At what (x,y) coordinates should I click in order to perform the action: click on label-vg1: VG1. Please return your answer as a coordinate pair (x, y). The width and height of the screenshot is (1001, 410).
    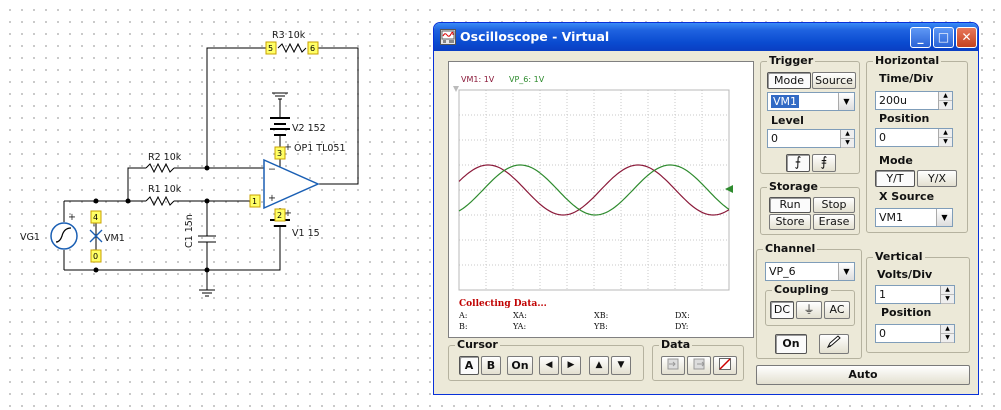
    Looking at the image, I should click on (30, 237).